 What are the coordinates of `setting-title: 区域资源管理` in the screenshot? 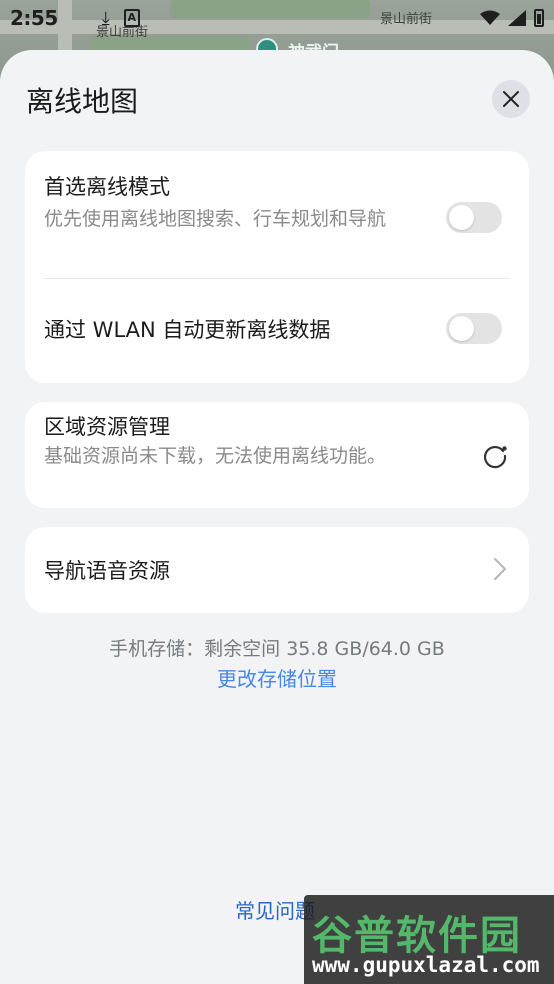 It's located at (107, 427).